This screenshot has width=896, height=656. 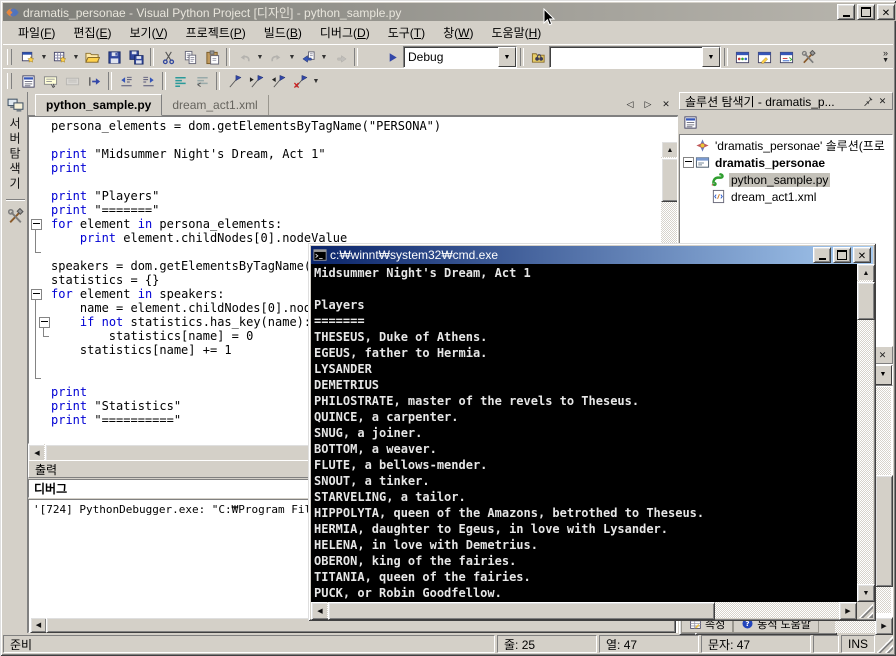 I want to click on find-combo: ▼, so click(x=635, y=57).